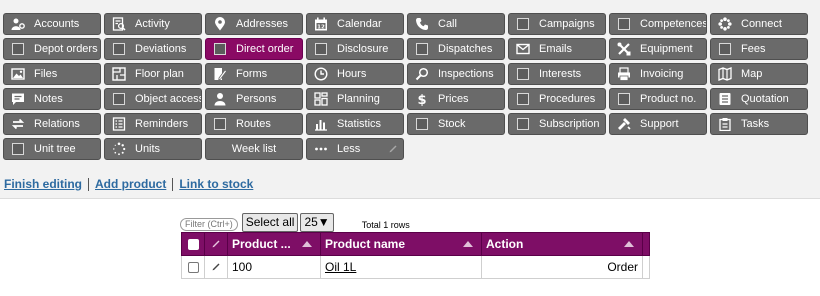  I want to click on sort-up-icon, so click(629, 244).